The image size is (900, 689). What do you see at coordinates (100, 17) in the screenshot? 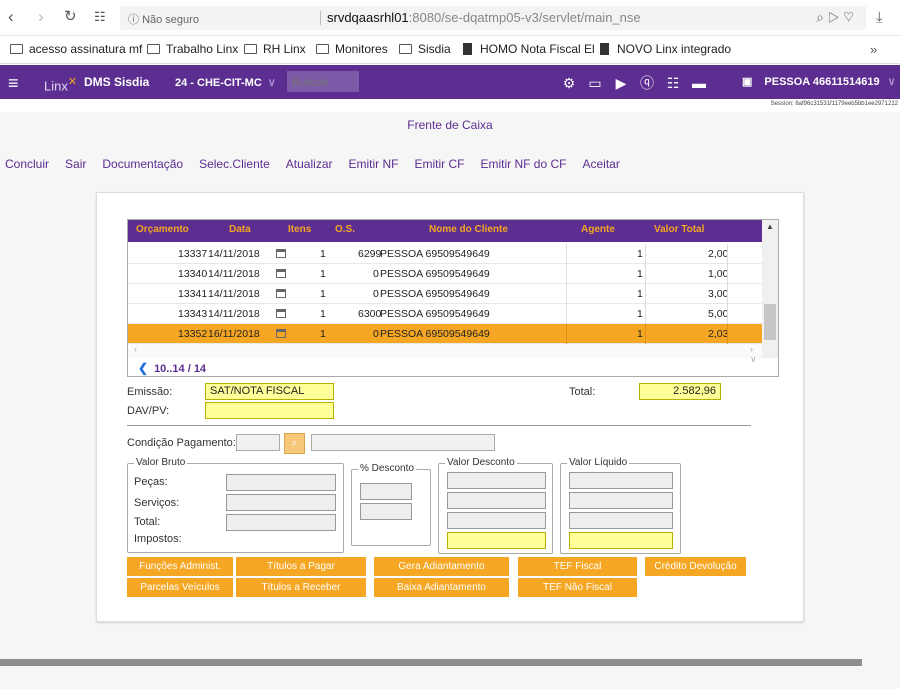
I see `apps-grid-icon: ☷` at bounding box center [100, 17].